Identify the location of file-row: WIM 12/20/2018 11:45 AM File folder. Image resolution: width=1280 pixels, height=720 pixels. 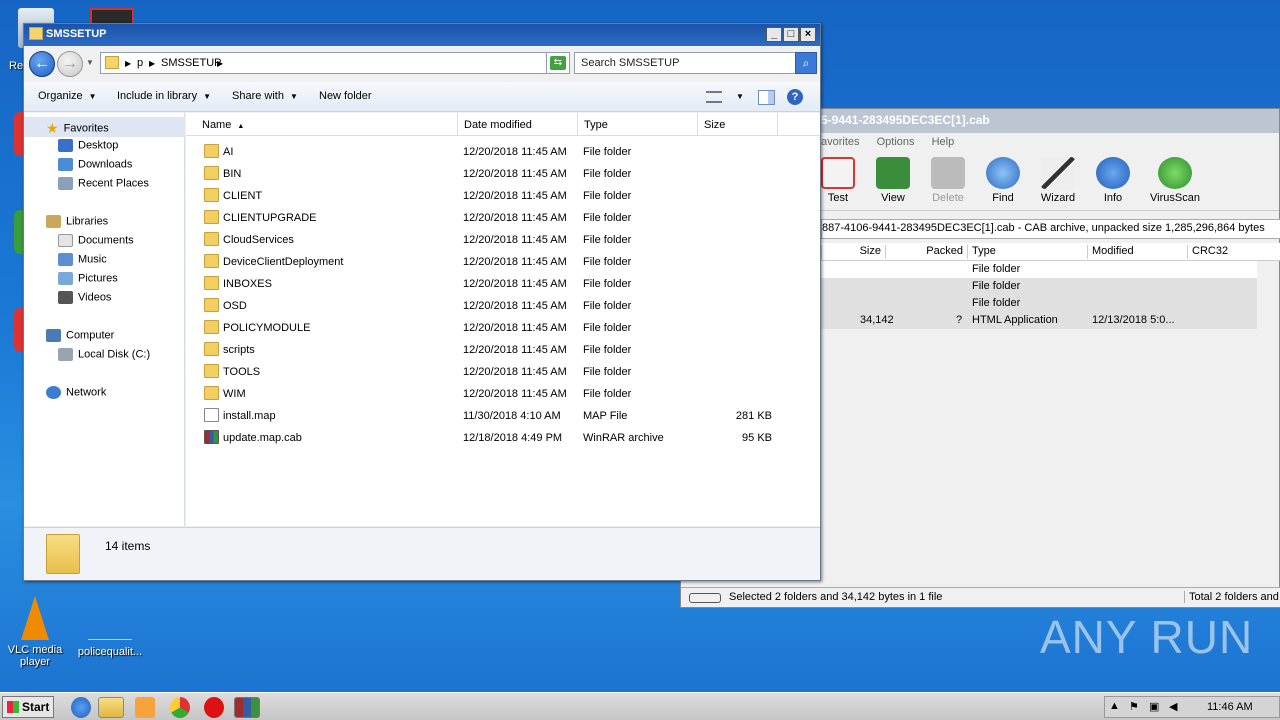
(503, 394).